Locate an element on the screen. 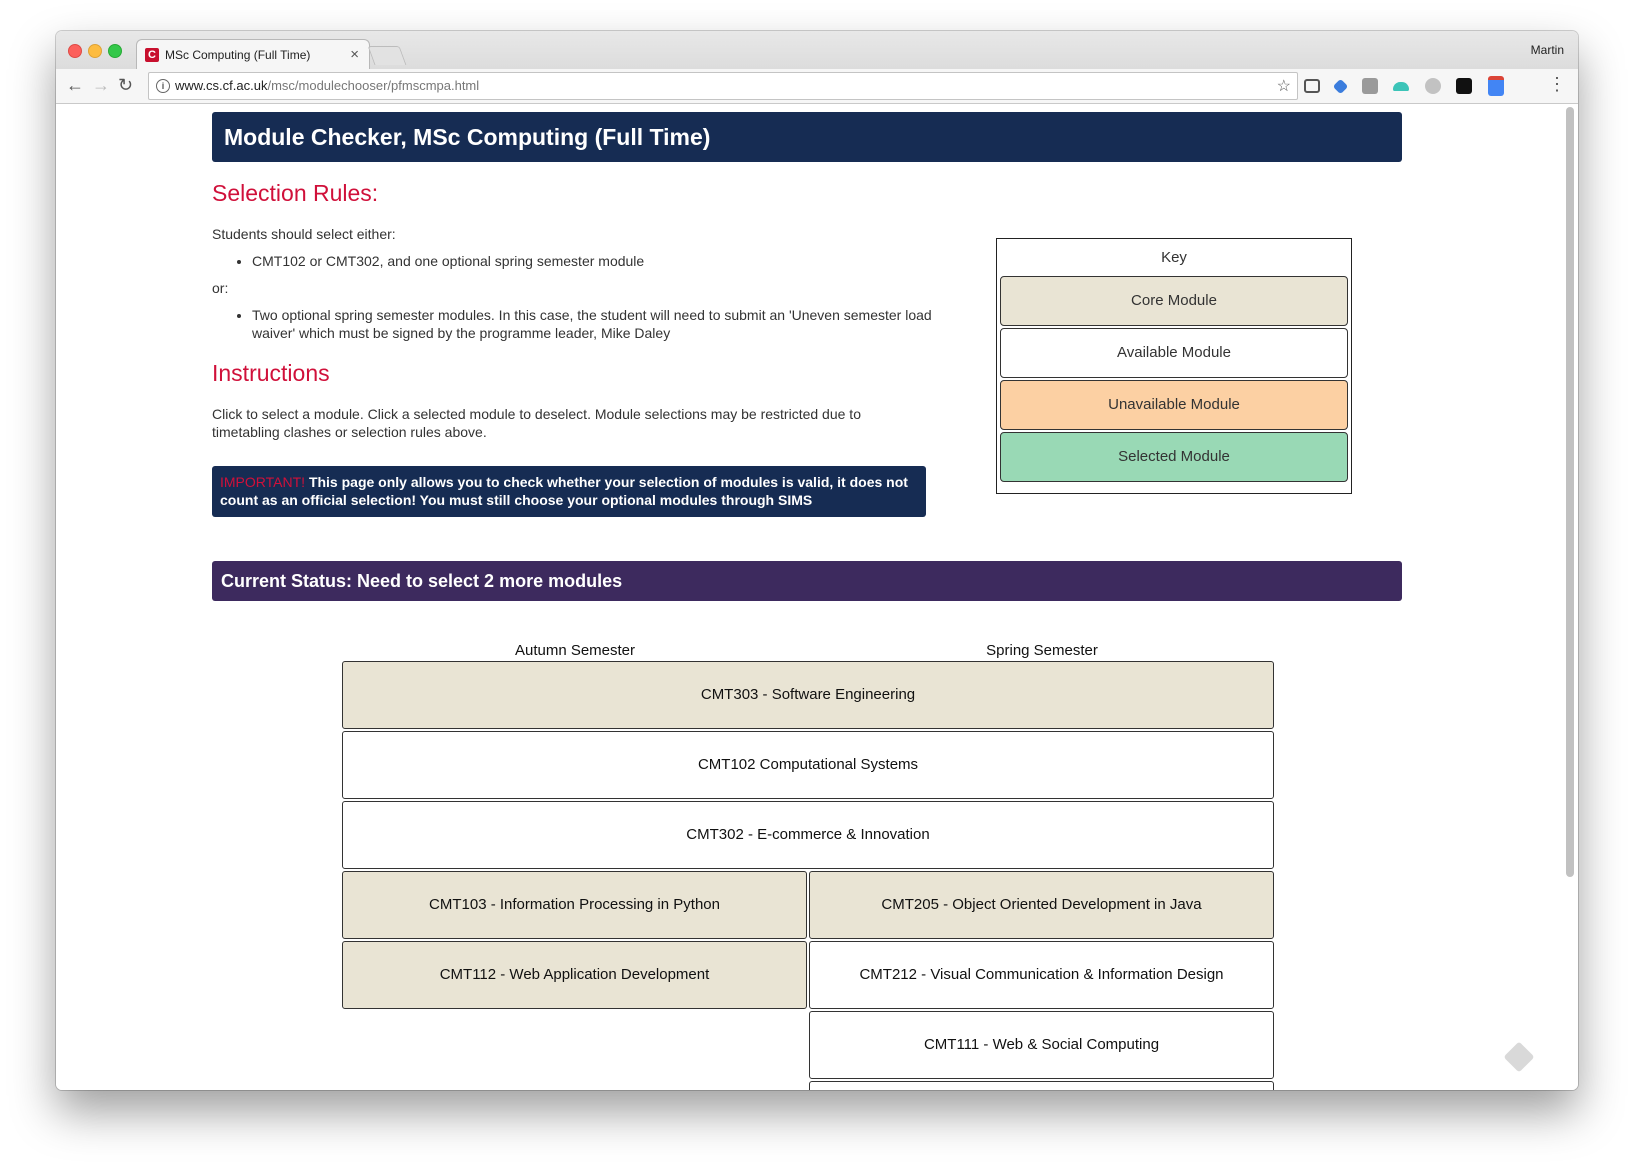 The height and width of the screenshot is (1169, 1633). extensions-bar is located at coordinates (1409, 86).